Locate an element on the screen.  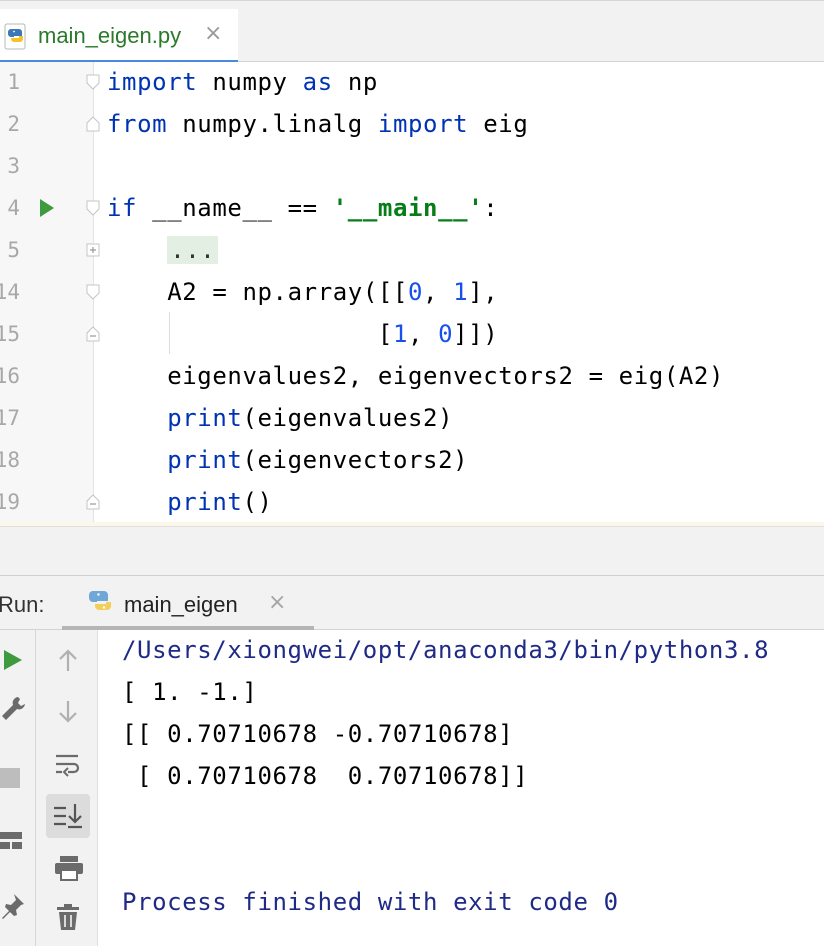
line-number: 14 is located at coordinates (10, 292).